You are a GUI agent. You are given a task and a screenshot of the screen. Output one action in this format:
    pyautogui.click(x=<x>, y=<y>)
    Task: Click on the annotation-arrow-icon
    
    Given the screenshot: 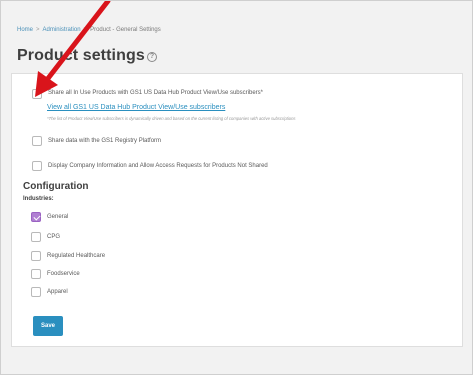 What is the action you would take?
    pyautogui.click(x=73, y=49)
    